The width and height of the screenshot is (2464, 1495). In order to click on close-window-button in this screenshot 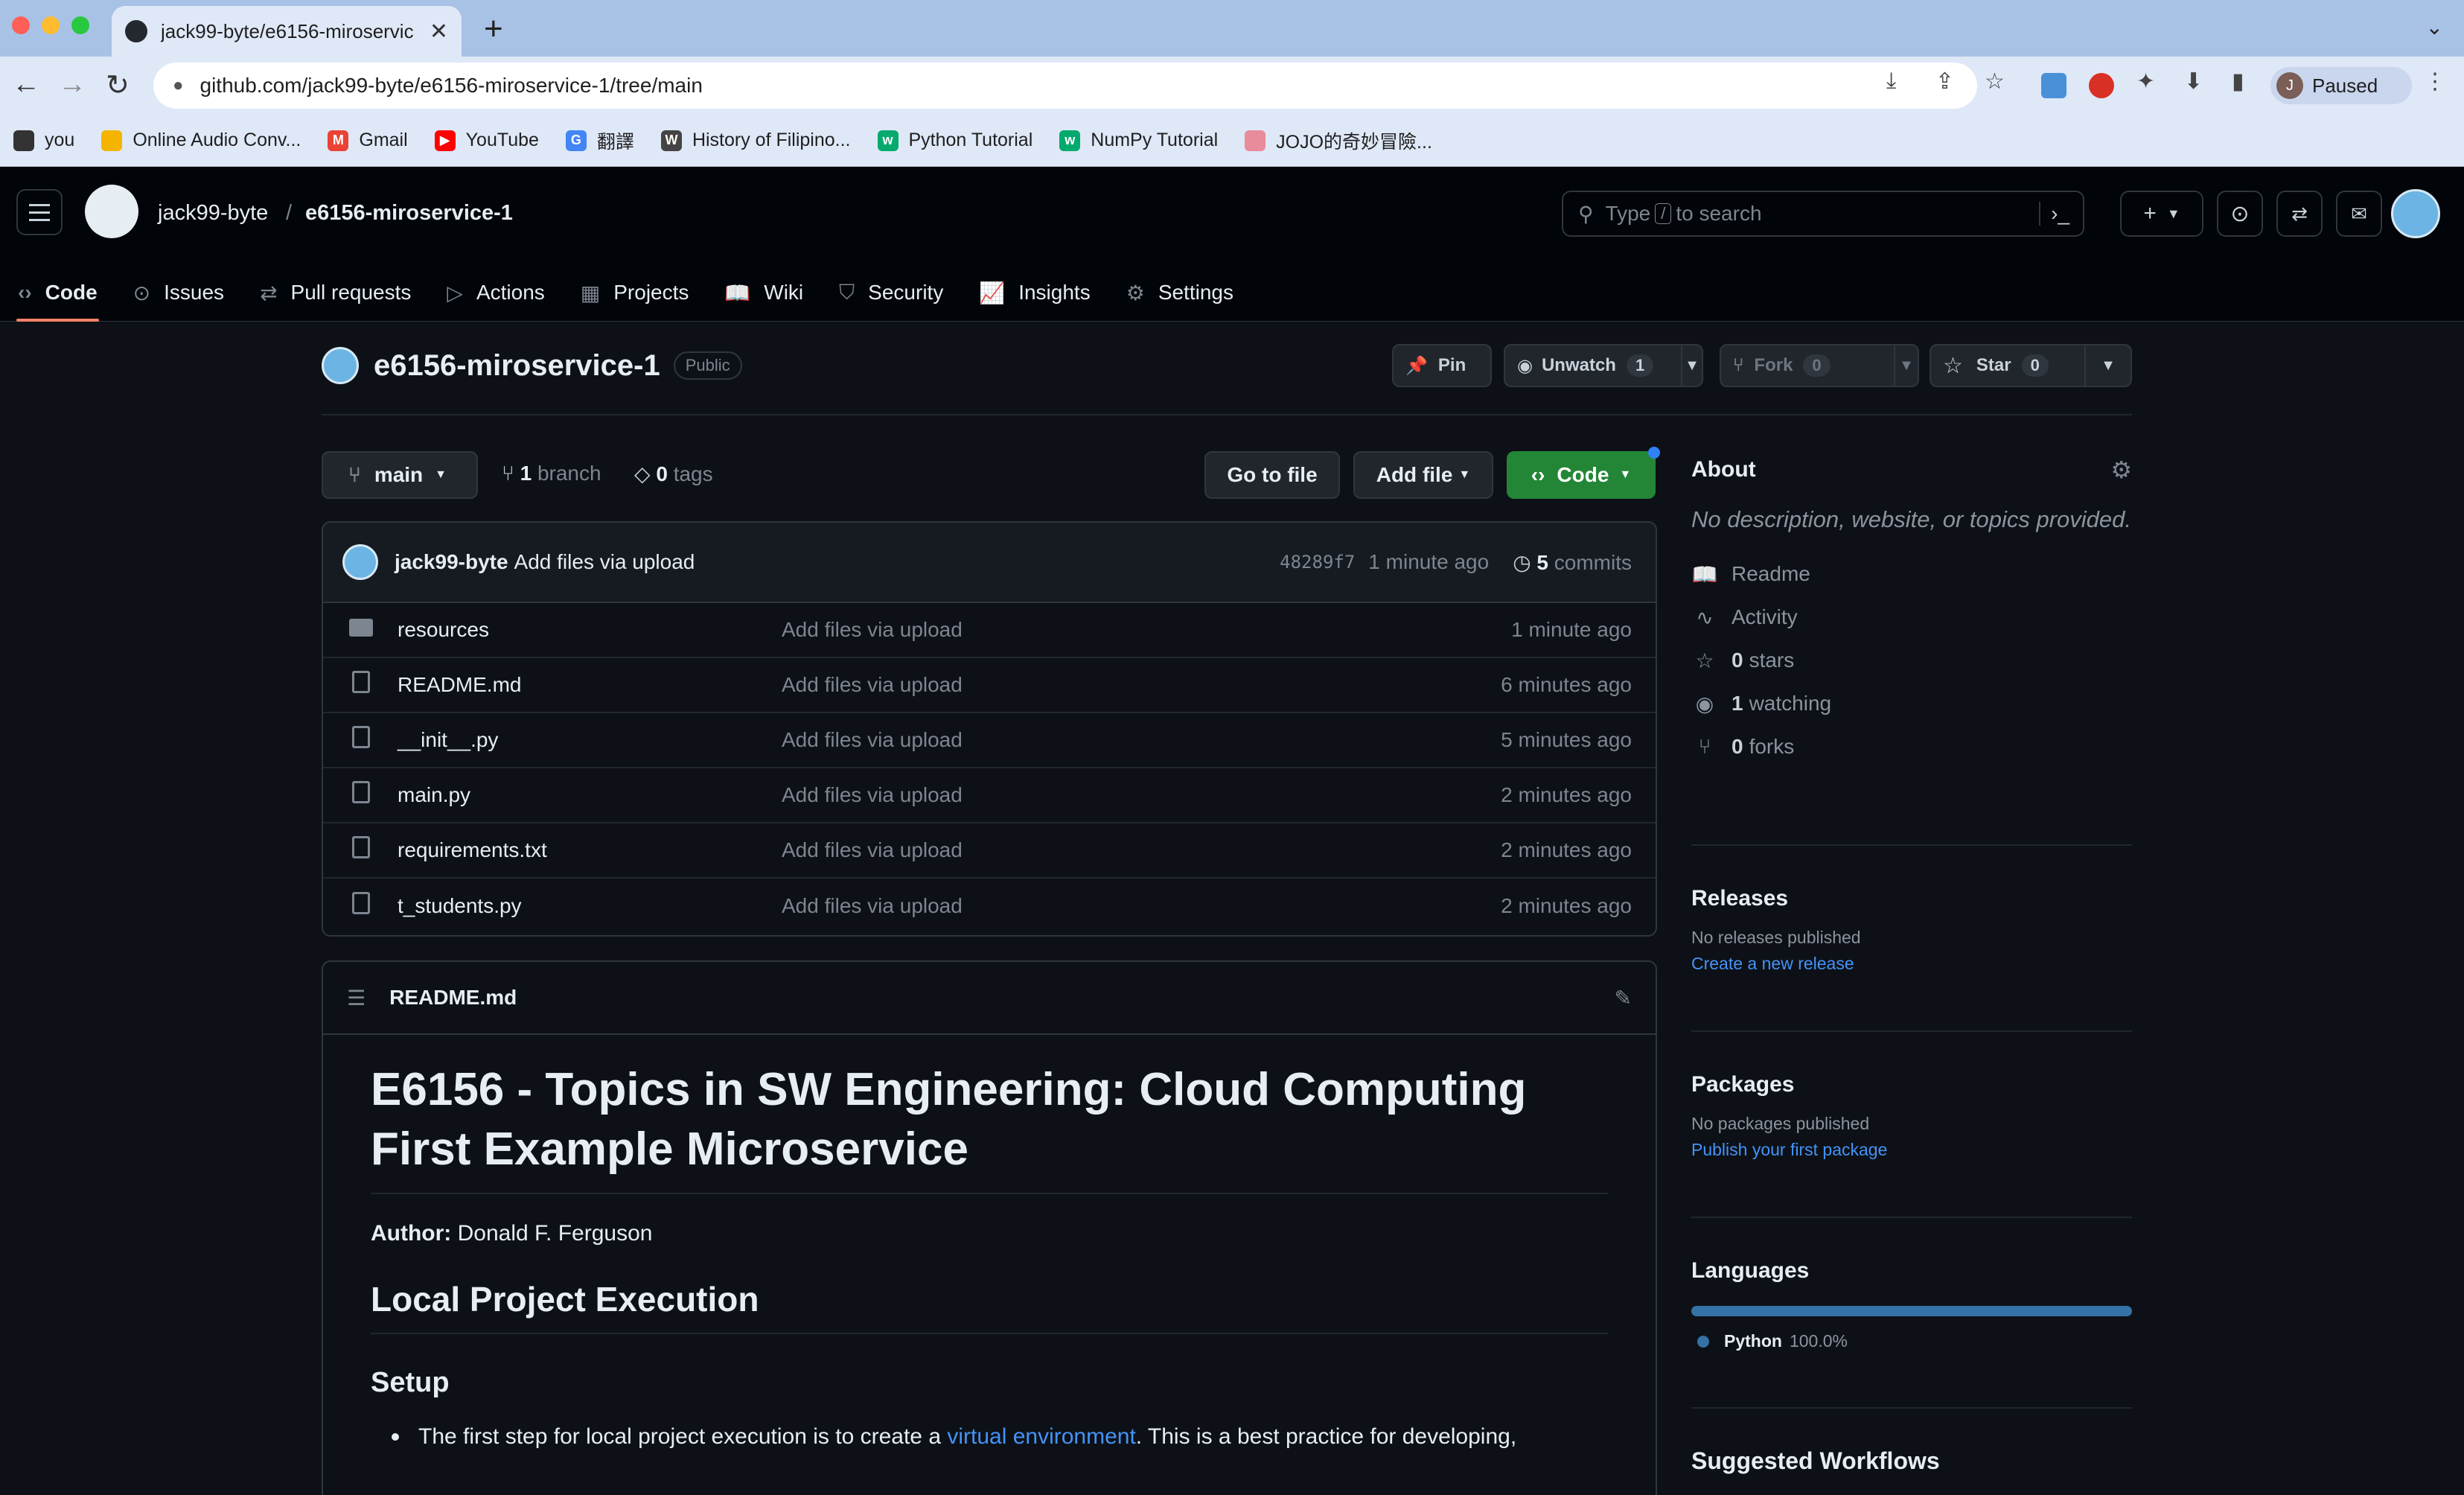, I will do `click(21, 25)`.